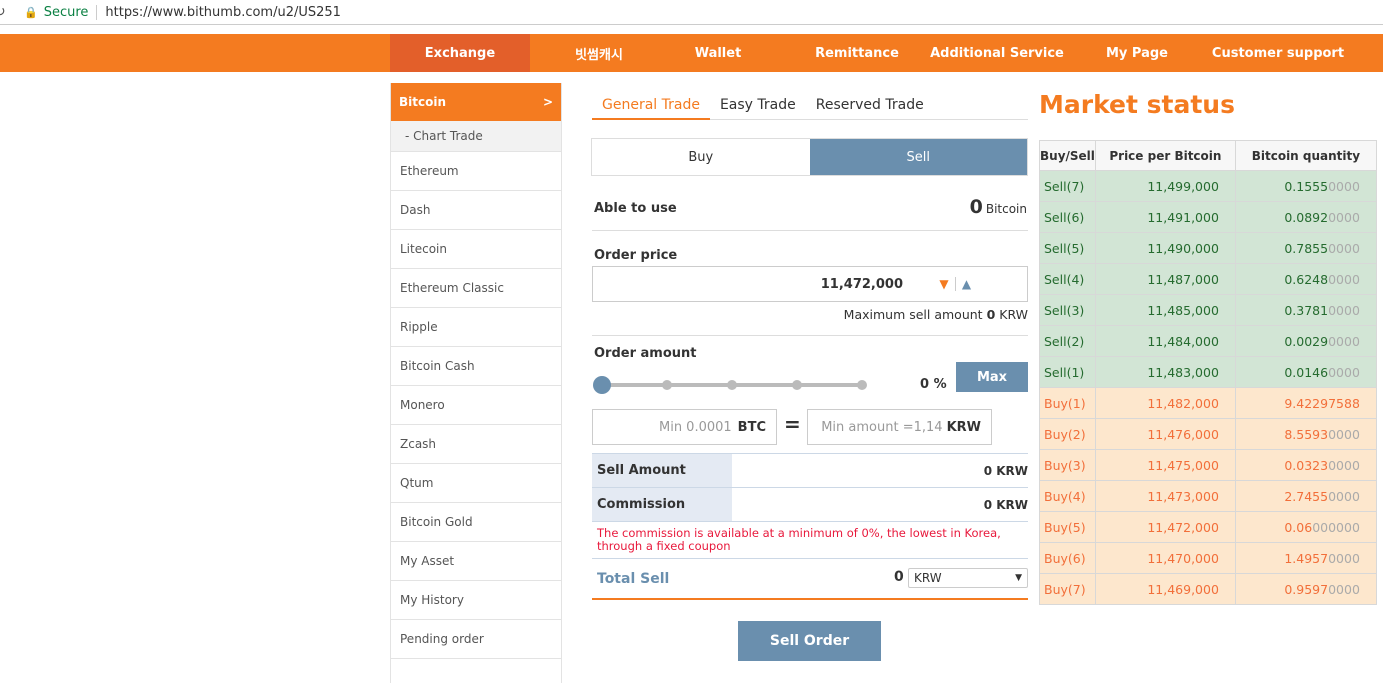  I want to click on sidebar-item: Bitcoin Gold, so click(476, 522).